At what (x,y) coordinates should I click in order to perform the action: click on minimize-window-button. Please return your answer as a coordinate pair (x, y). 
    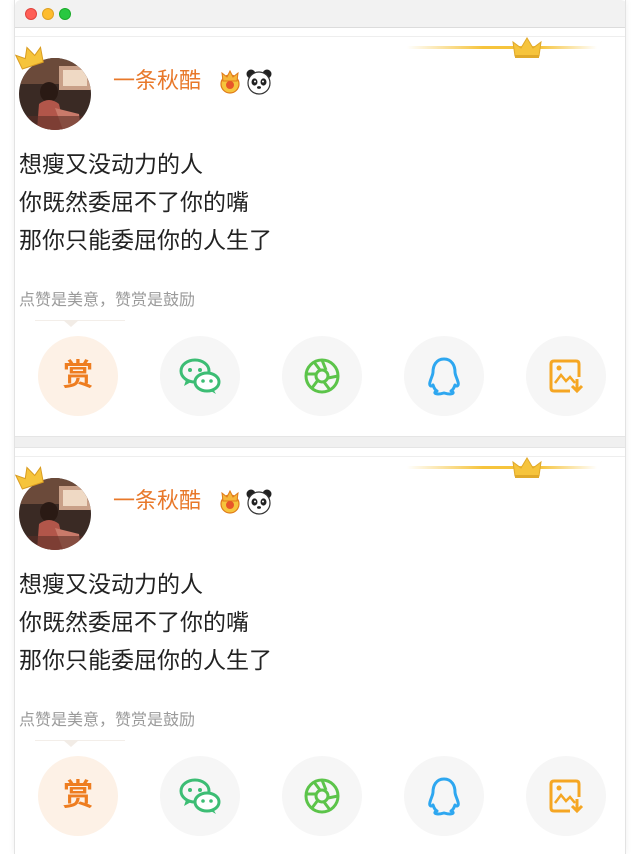
    Looking at the image, I should click on (48, 14).